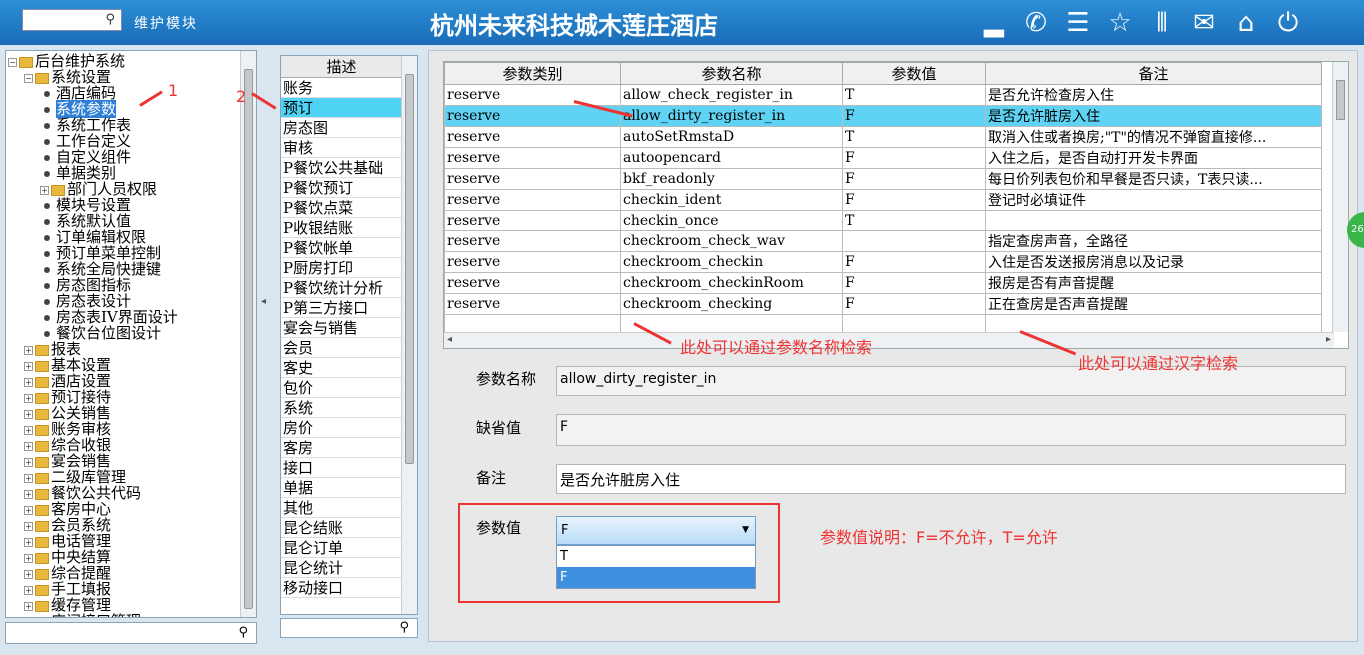 The width and height of the screenshot is (1364, 655). Describe the element at coordinates (131, 301) in the screenshot. I see `tree-item: 房态表设计` at that location.